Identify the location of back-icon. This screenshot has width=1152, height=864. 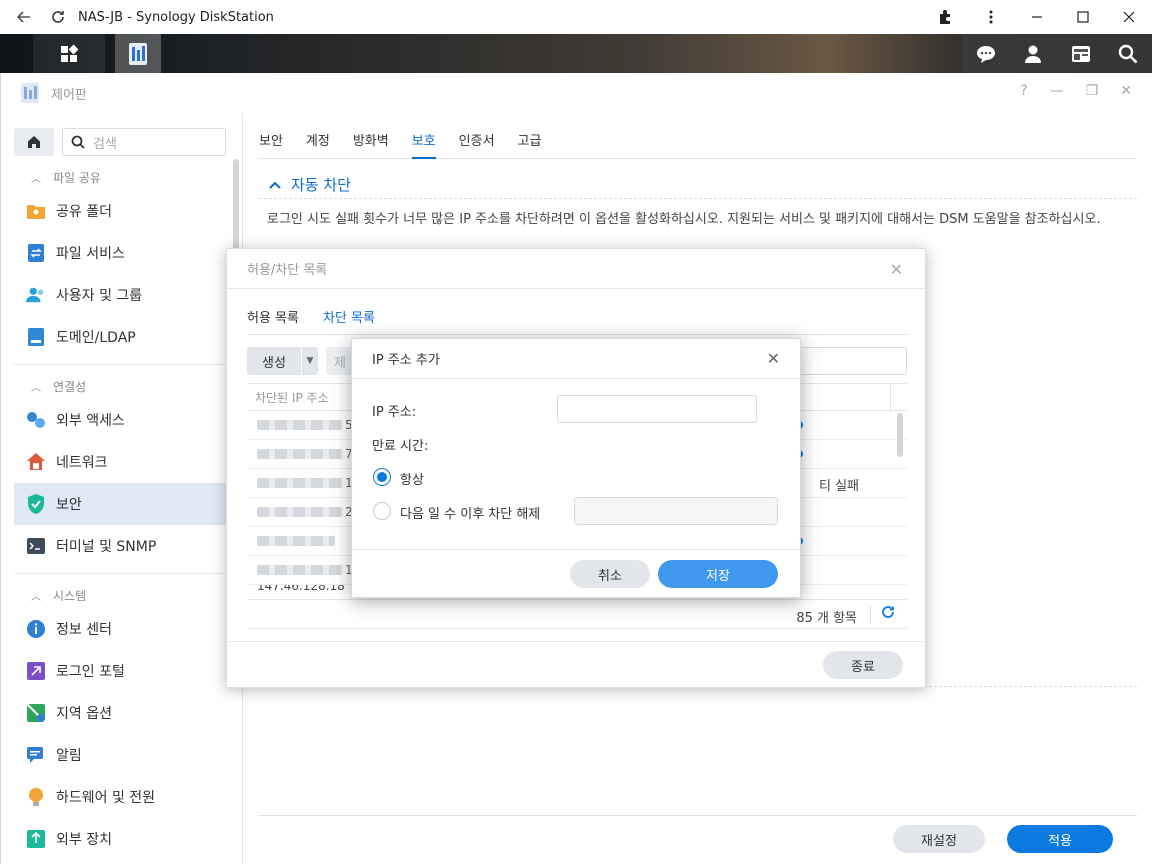
(24, 17).